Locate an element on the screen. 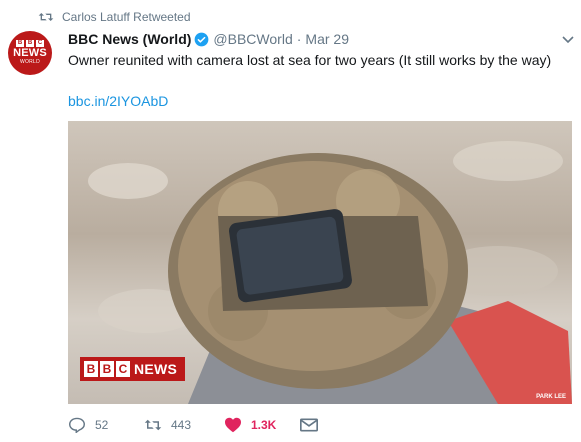 The image size is (581, 442). avatar-world-text: WORLD is located at coordinates (30, 62).